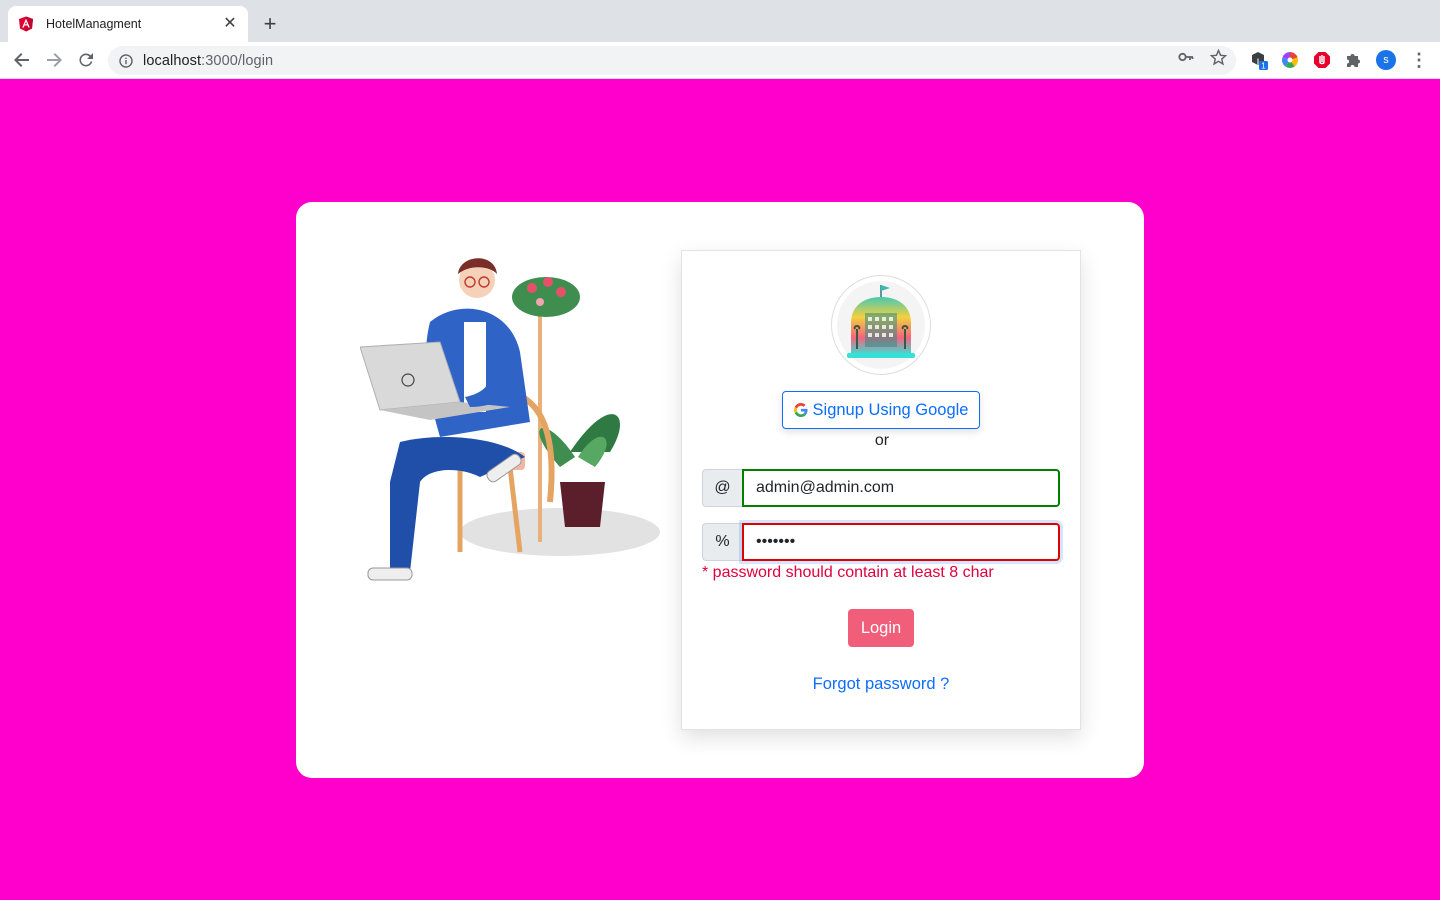  Describe the element at coordinates (510, 419) in the screenshot. I see `person-with-laptop-illustration` at that location.